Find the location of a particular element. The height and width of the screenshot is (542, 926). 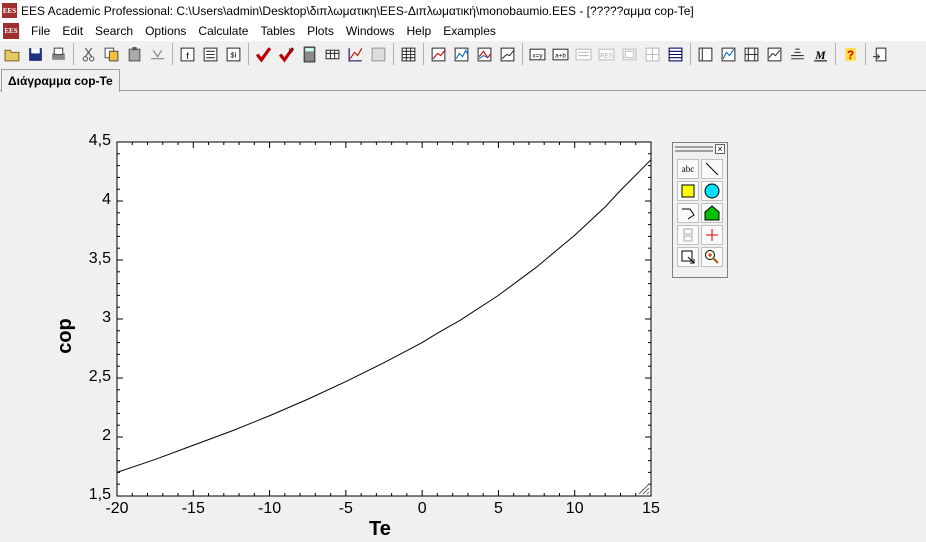

units-icon: $I is located at coordinates (233, 54).